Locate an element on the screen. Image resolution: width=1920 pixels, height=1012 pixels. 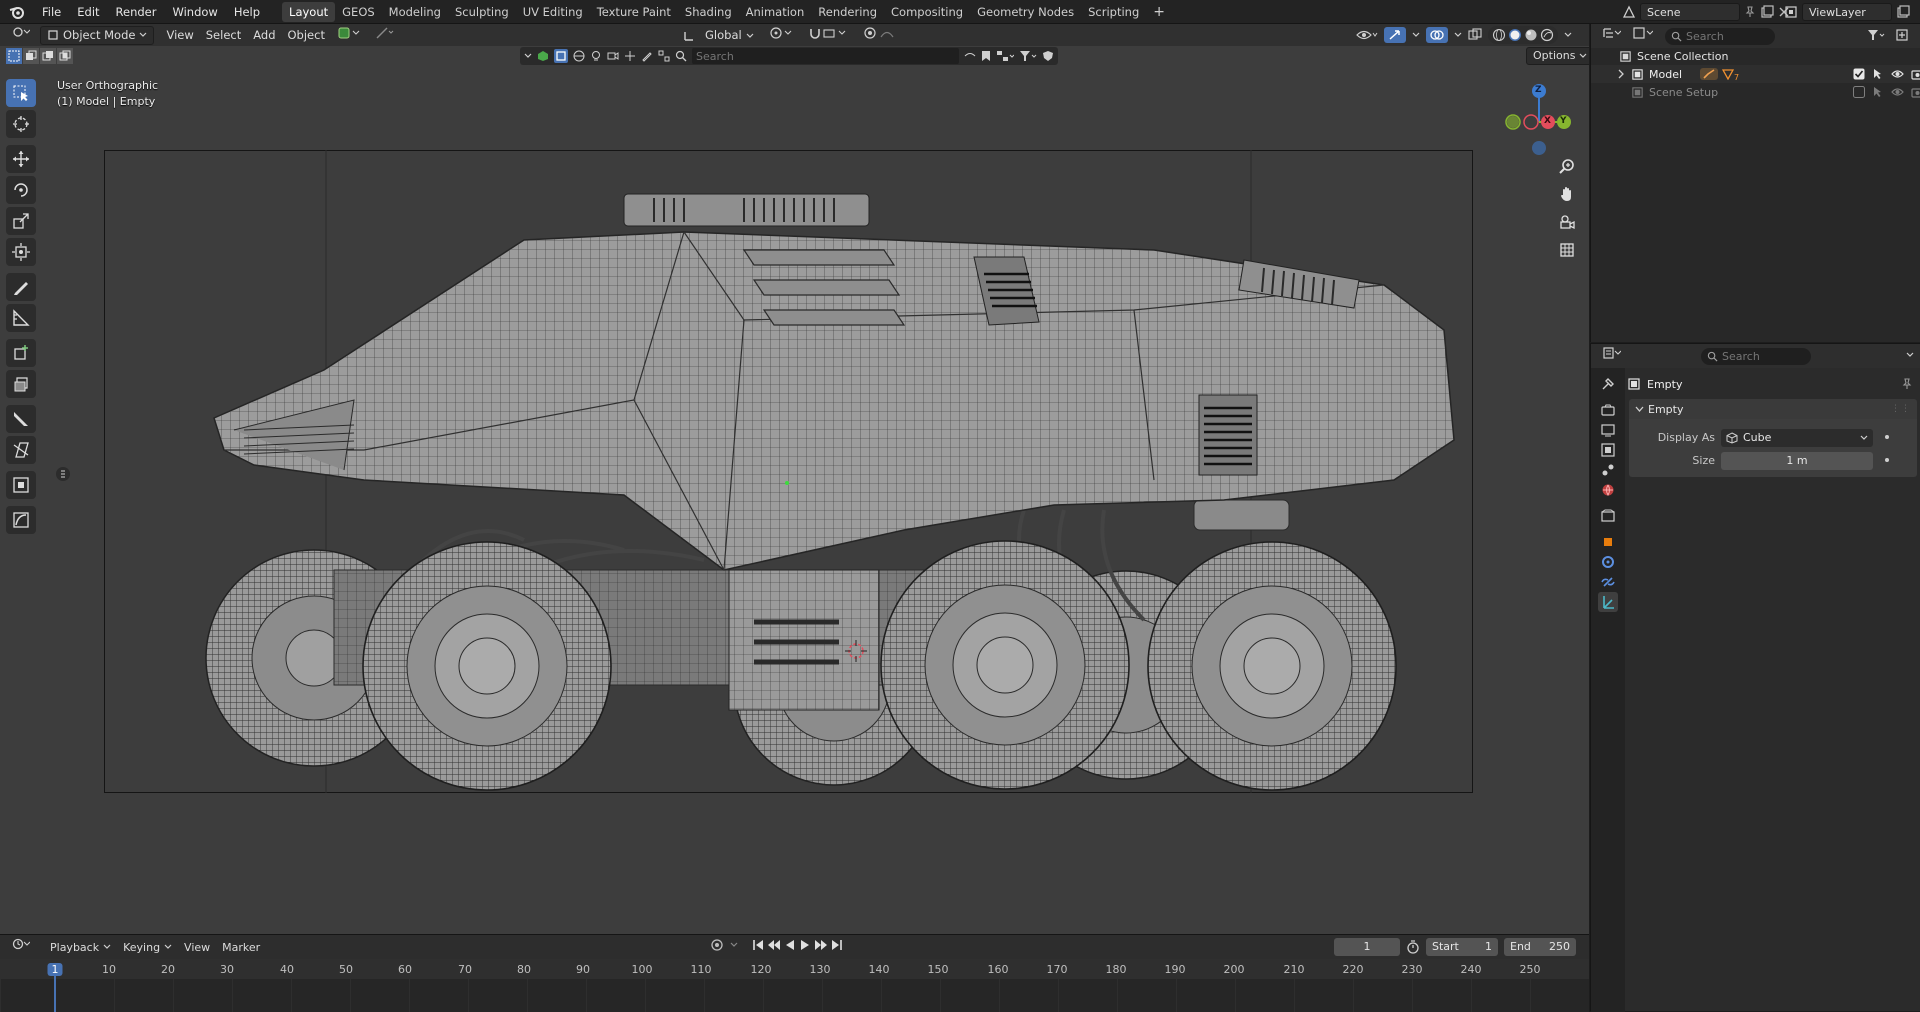
object-filter-cube-icon is located at coordinates (561, 56).